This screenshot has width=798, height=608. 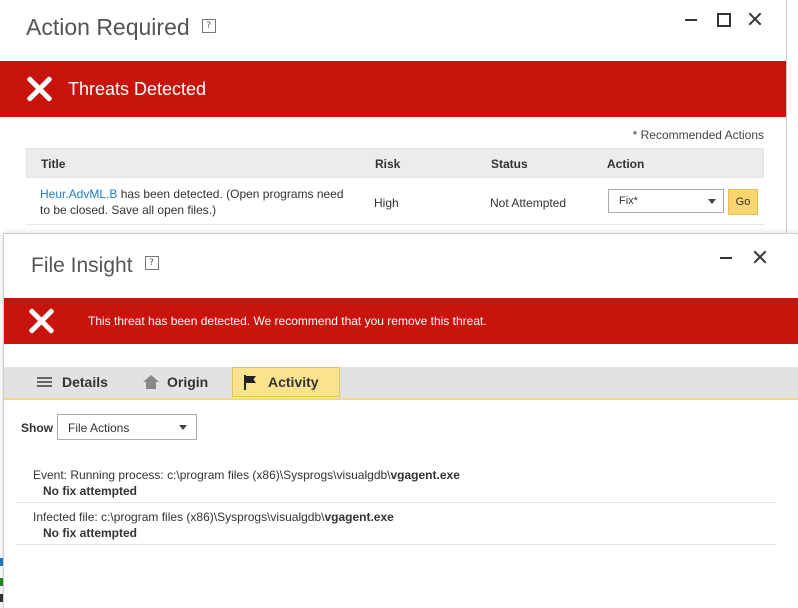 What do you see at coordinates (388, 164) in the screenshot?
I see `column-risk: Risk` at bounding box center [388, 164].